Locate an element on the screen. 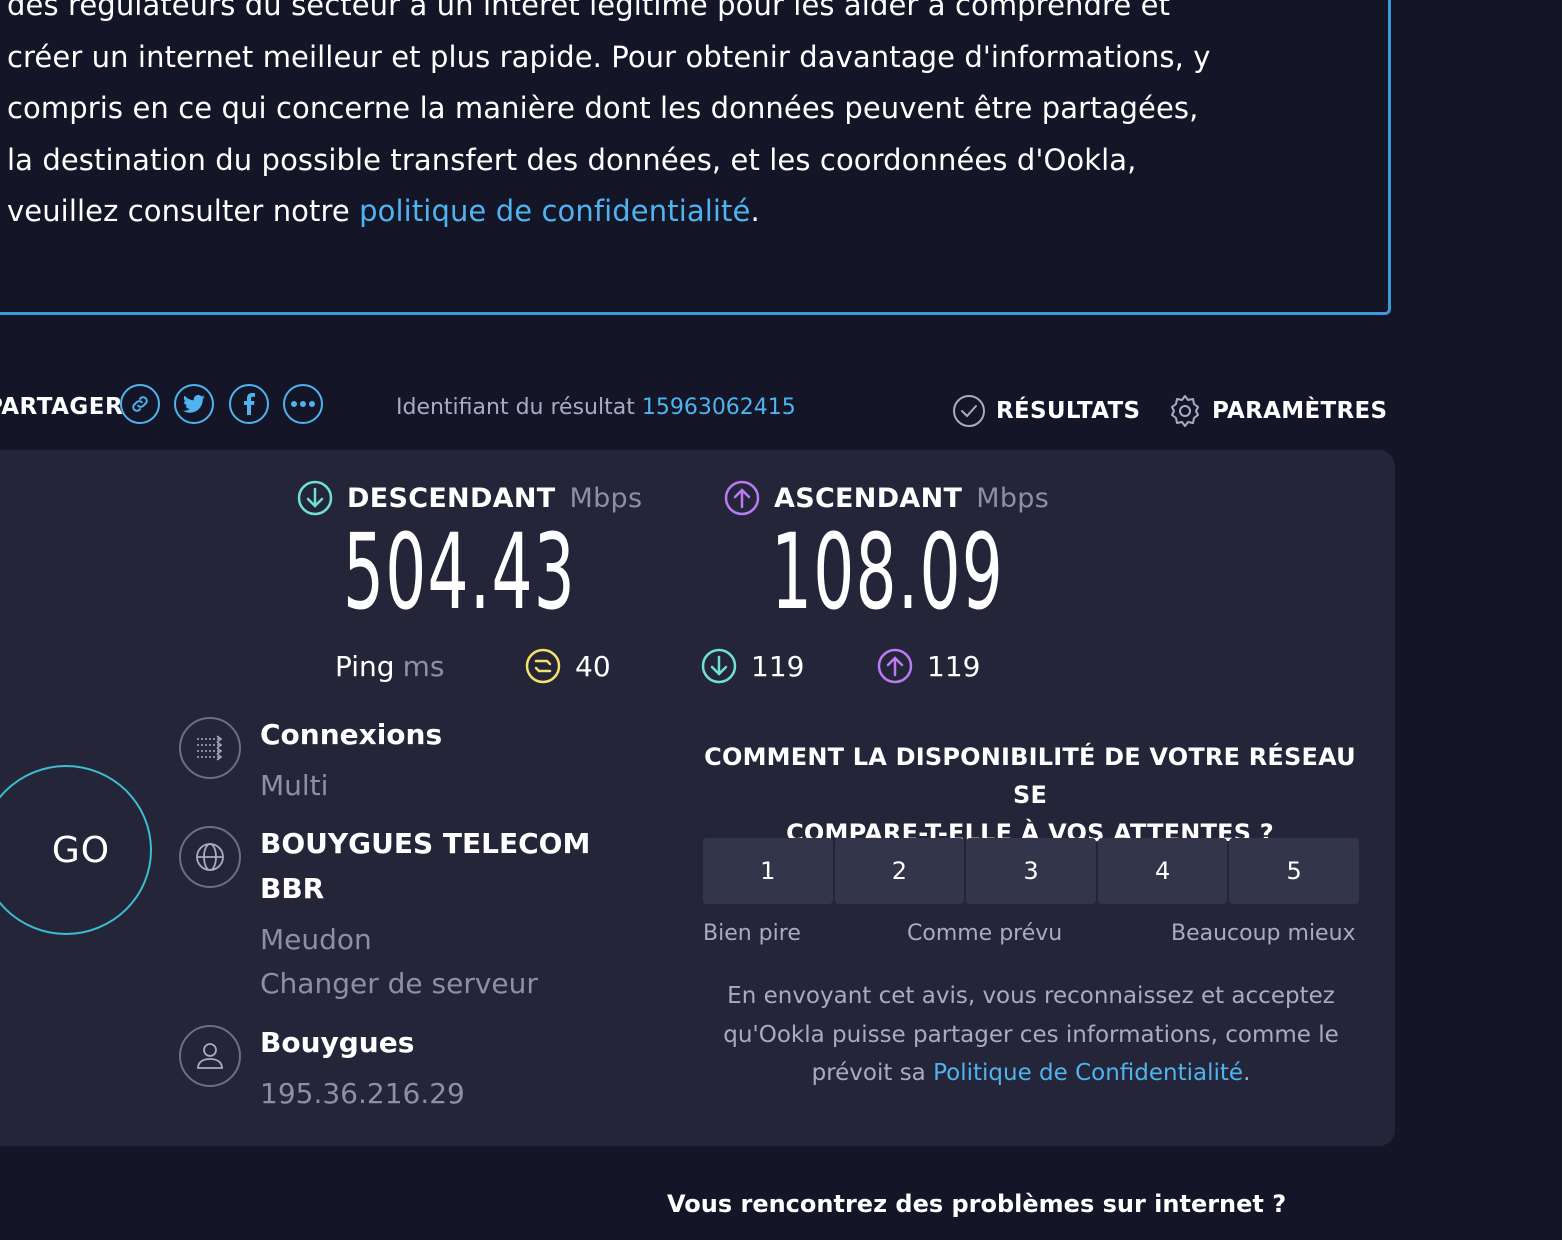 This screenshot has width=1562, height=1240. upload-unit: Mbps is located at coordinates (1013, 498).